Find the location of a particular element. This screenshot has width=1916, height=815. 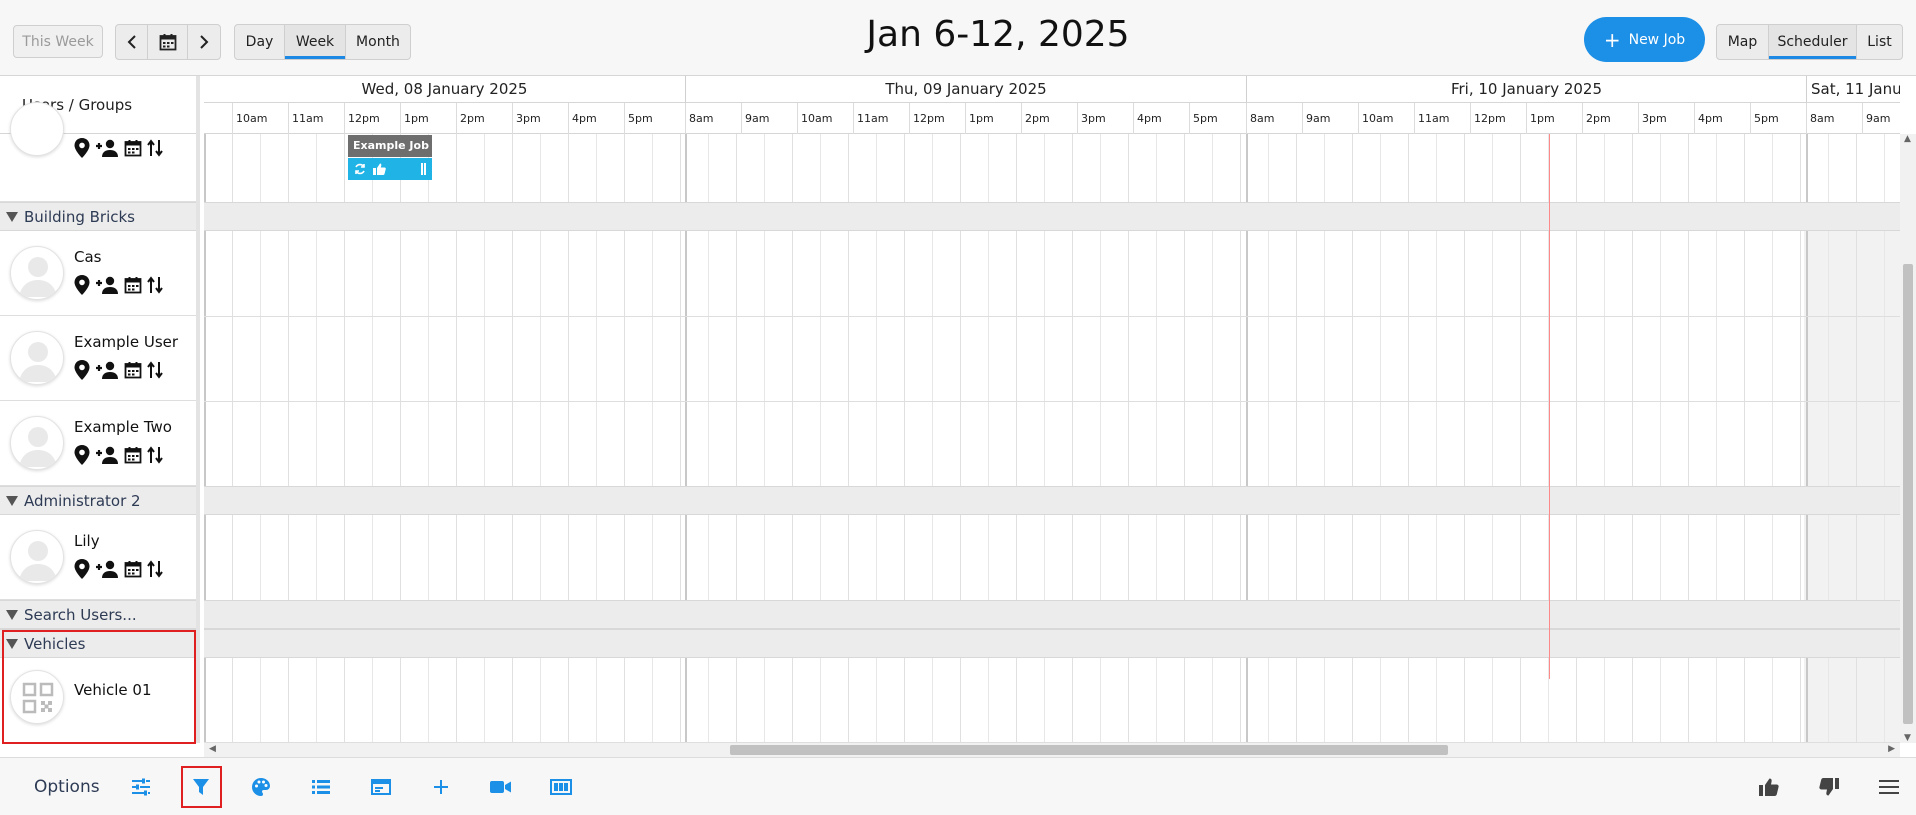

options-label: Options is located at coordinates (67, 787).